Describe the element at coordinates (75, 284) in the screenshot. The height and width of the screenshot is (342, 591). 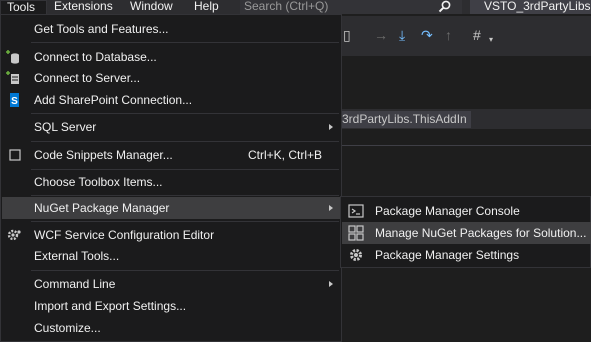
I see `menu-item-label: Command Line` at that location.